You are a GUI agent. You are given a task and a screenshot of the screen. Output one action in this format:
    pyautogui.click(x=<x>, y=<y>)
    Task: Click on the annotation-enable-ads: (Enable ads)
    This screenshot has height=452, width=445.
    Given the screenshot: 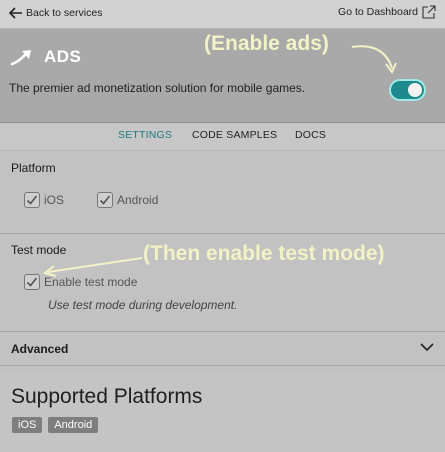 What is the action you would take?
    pyautogui.click(x=266, y=43)
    